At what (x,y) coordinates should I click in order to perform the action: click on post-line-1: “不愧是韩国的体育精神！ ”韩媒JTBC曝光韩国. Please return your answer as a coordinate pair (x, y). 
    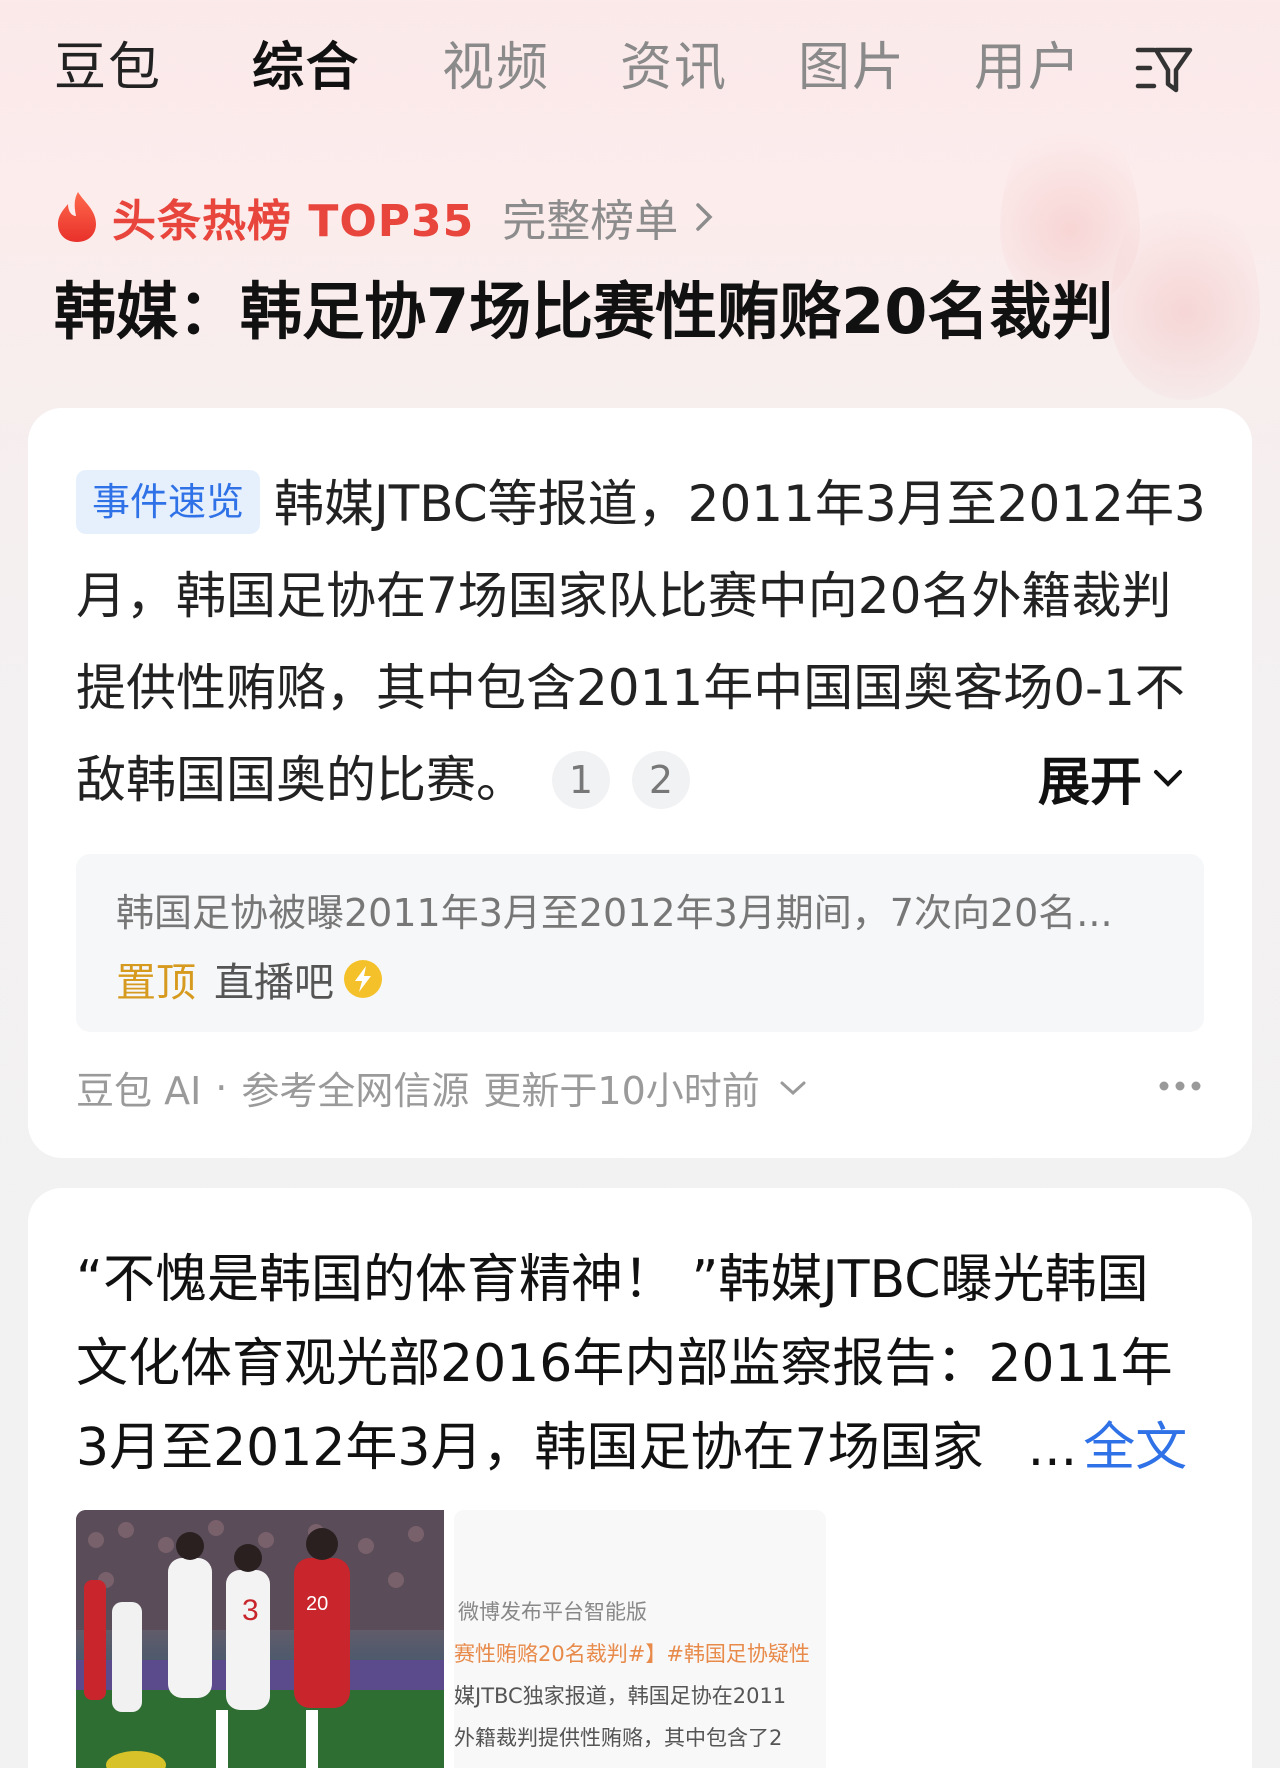
    Looking at the image, I should click on (612, 1280).